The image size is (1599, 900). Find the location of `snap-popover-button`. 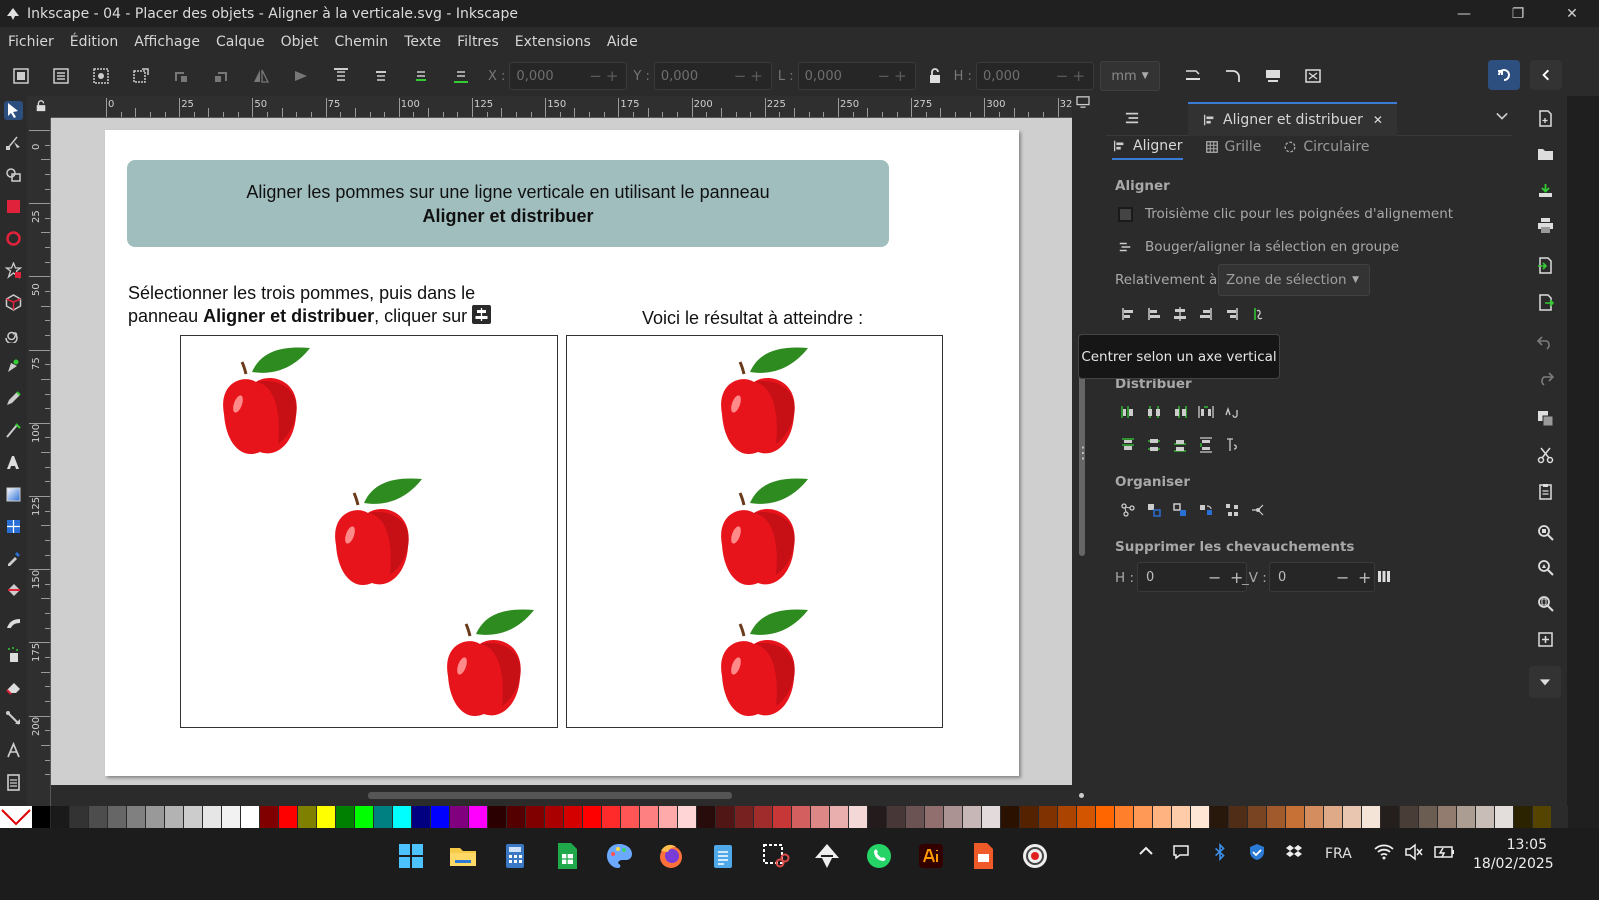

snap-popover-button is located at coordinates (1546, 75).